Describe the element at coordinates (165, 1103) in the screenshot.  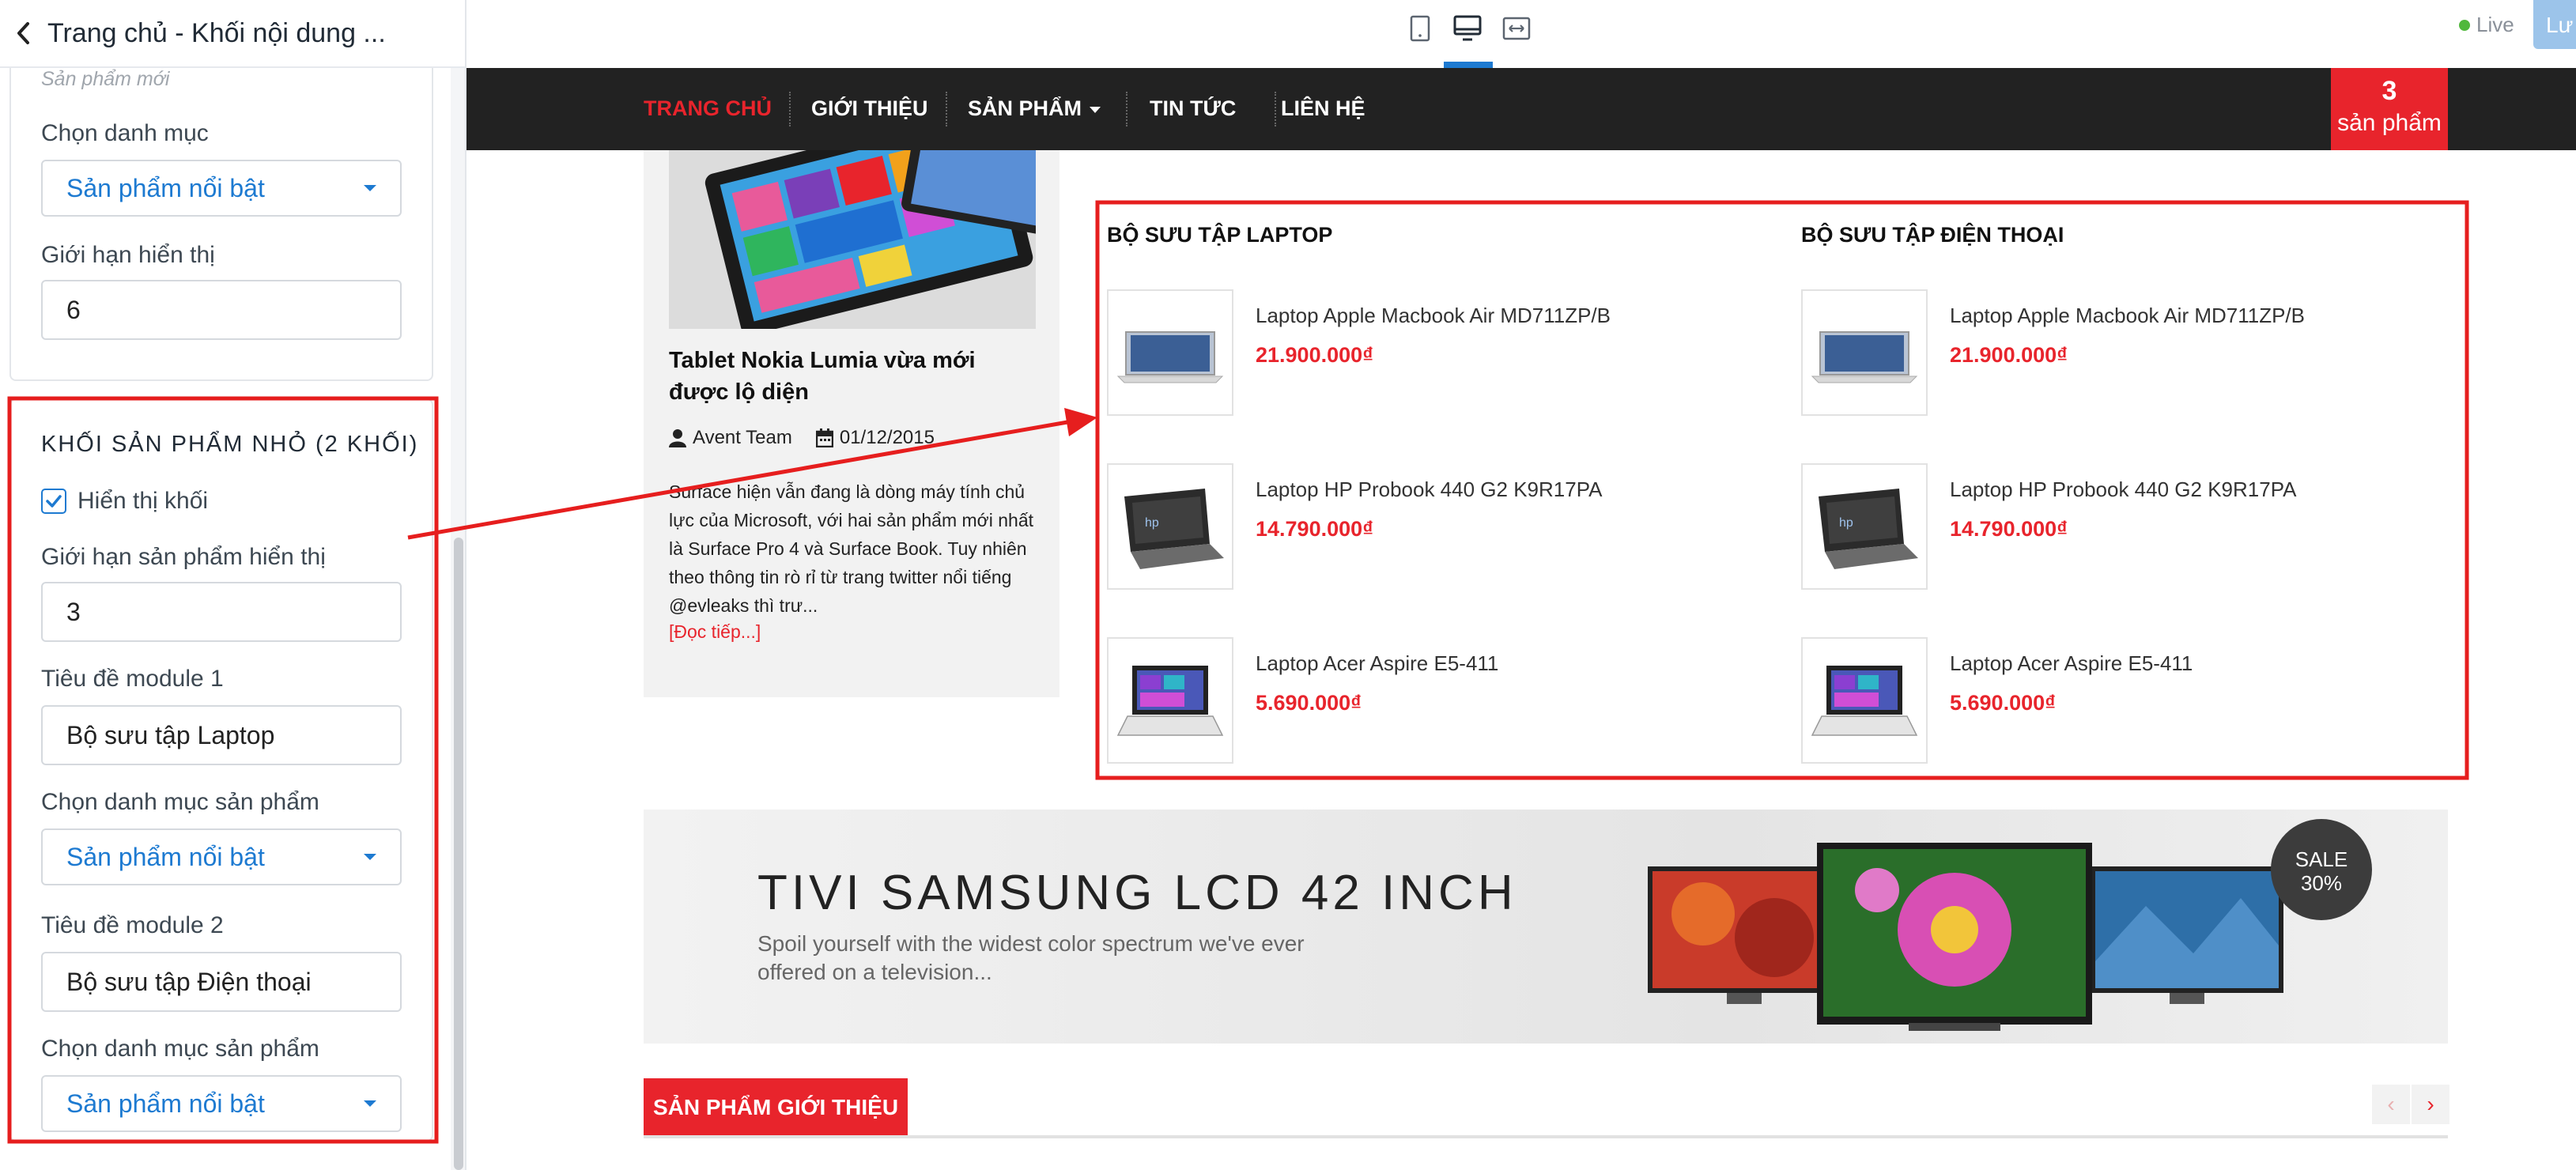
I see `module2-category-value: Sản phẩm nổi bật` at that location.